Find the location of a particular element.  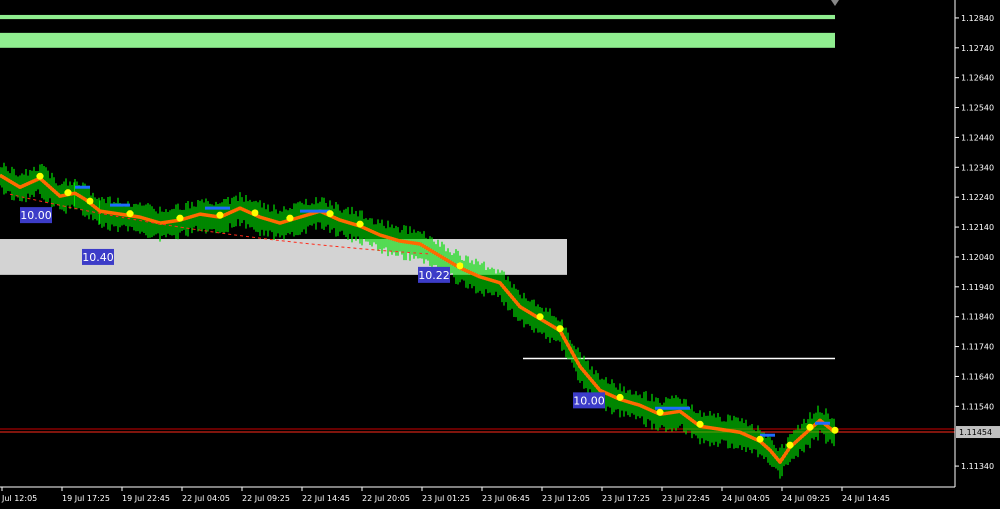

price-tick-label: 1.12740 is located at coordinates (977, 48).